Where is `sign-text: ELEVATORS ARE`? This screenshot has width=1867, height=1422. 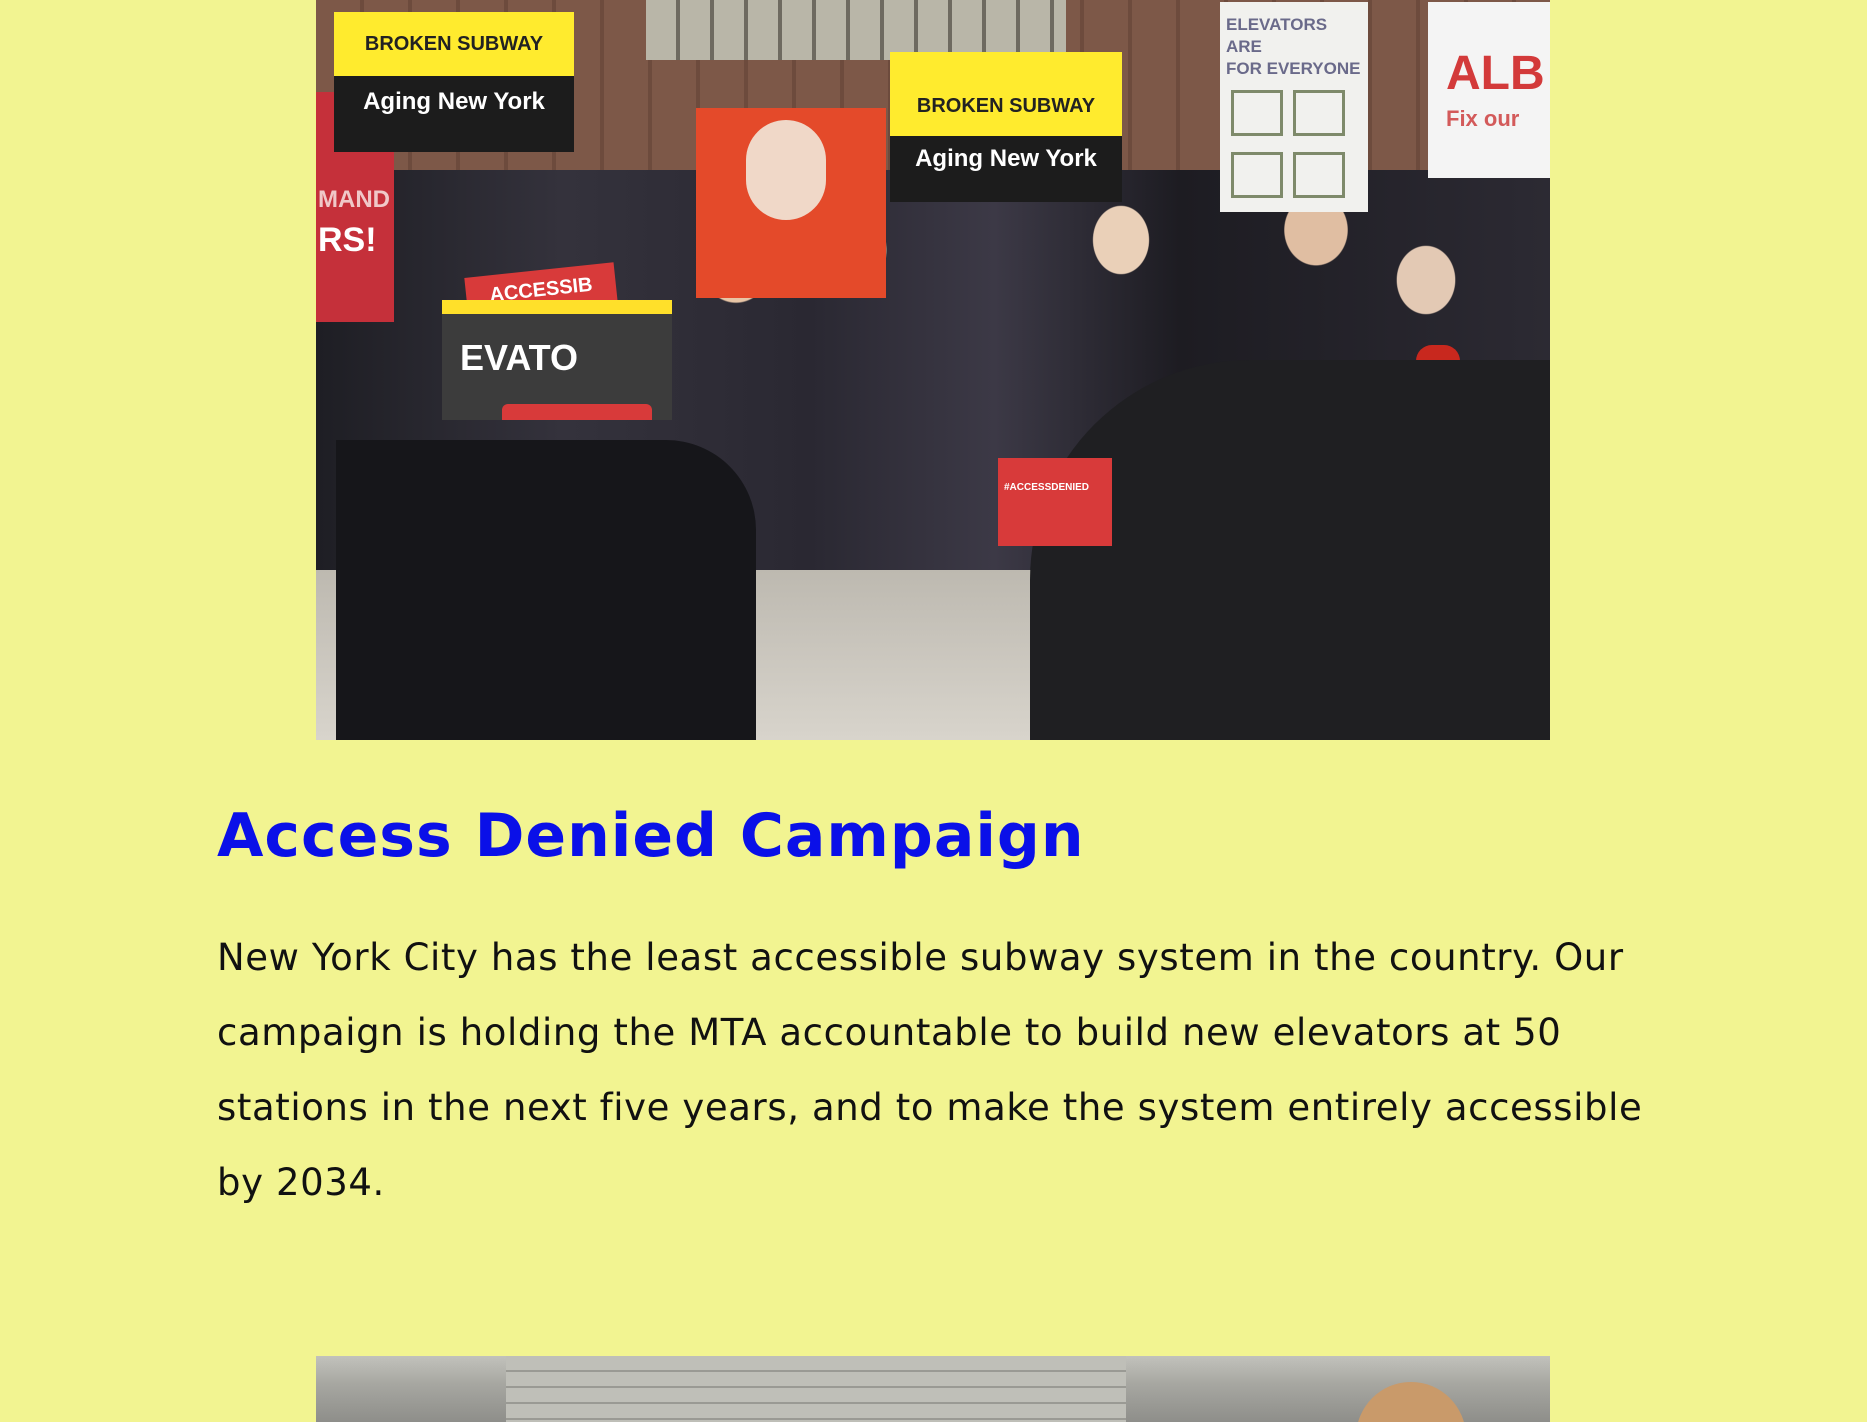
sign-text: ELEVATORS ARE is located at coordinates (1277, 35).